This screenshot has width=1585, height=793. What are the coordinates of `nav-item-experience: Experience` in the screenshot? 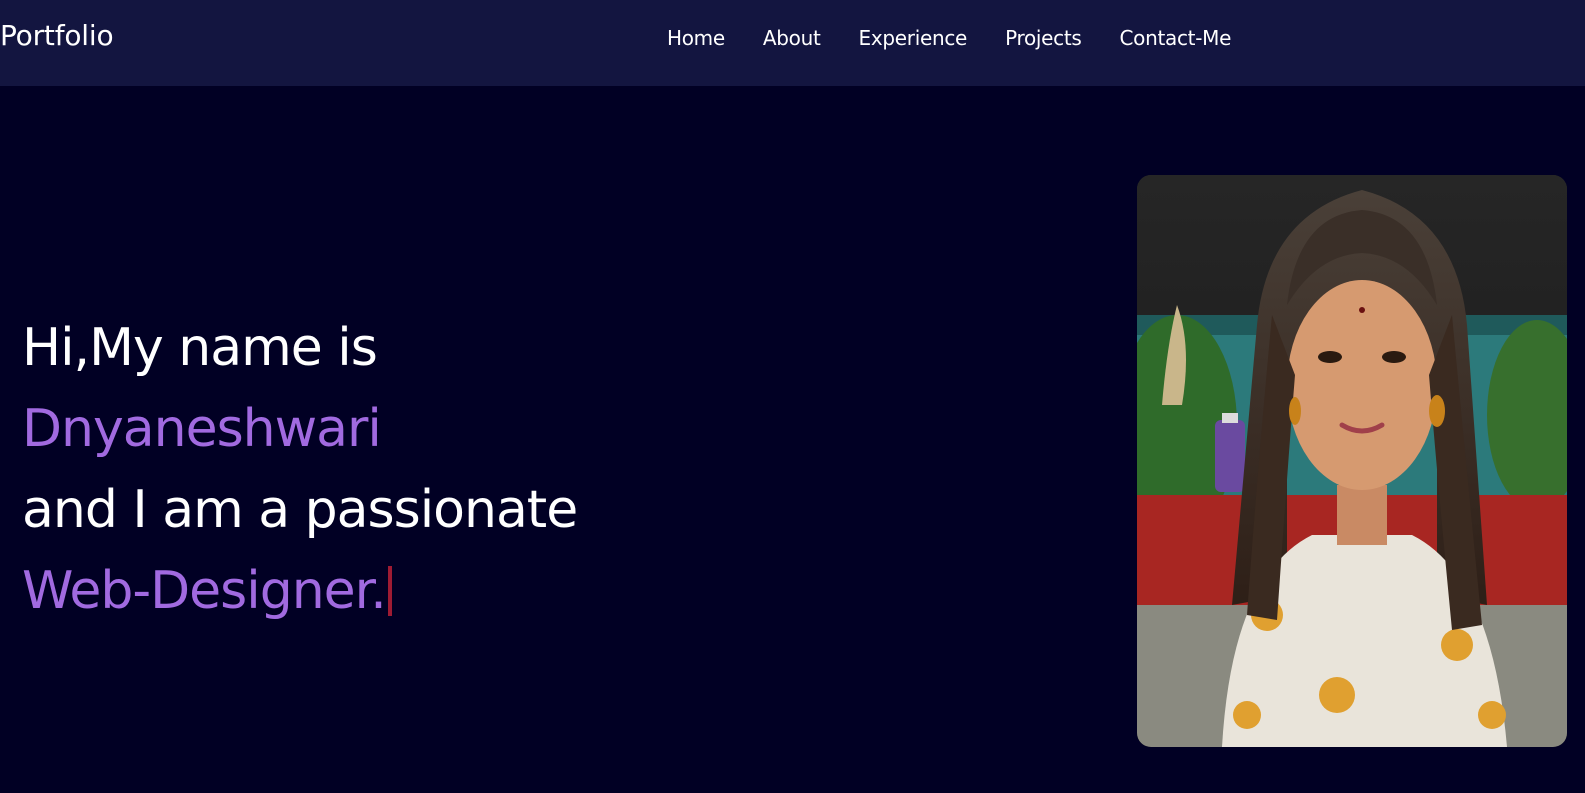 It's located at (932, 38).